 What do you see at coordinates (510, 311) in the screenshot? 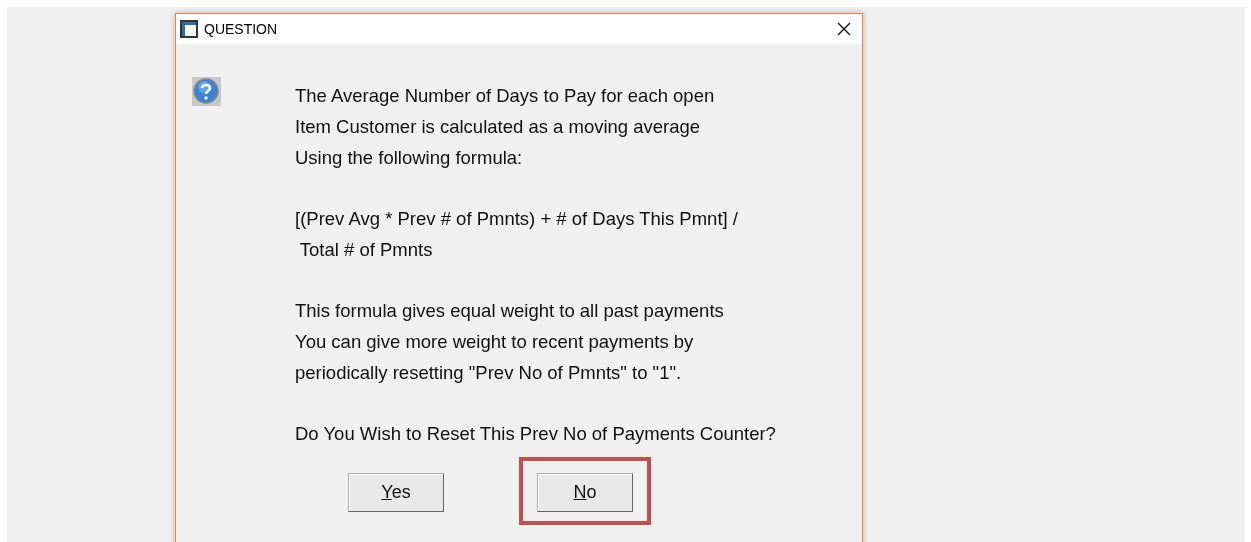
I see `message-line: This formula gives equal weight to all past payments` at bounding box center [510, 311].